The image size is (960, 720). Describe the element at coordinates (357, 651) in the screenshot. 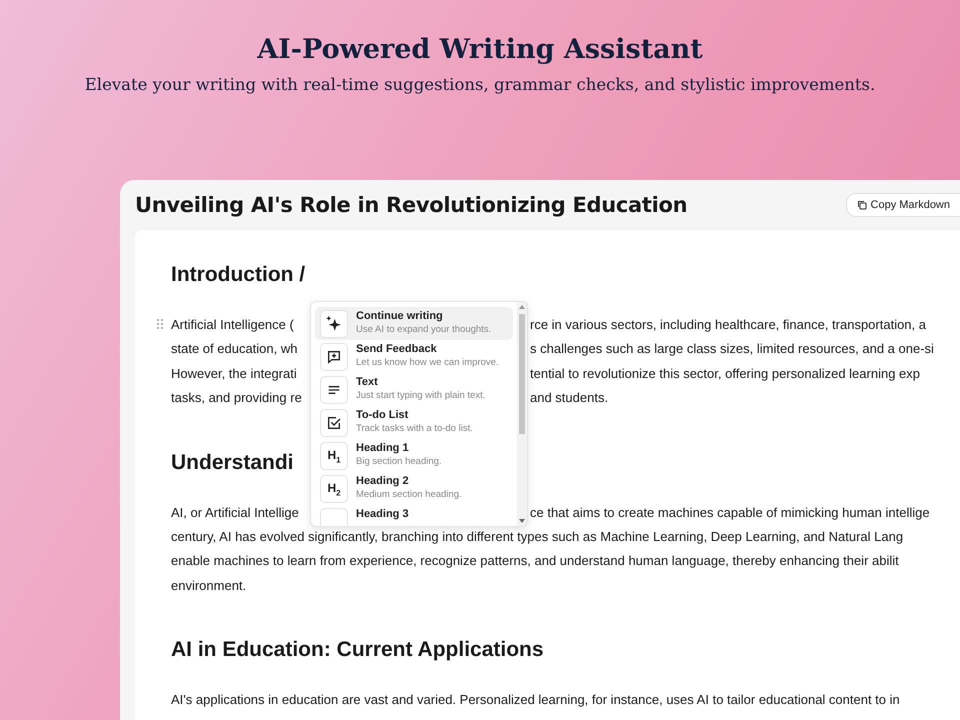

I see `section-heading: AI in Education: Current Applications` at that location.